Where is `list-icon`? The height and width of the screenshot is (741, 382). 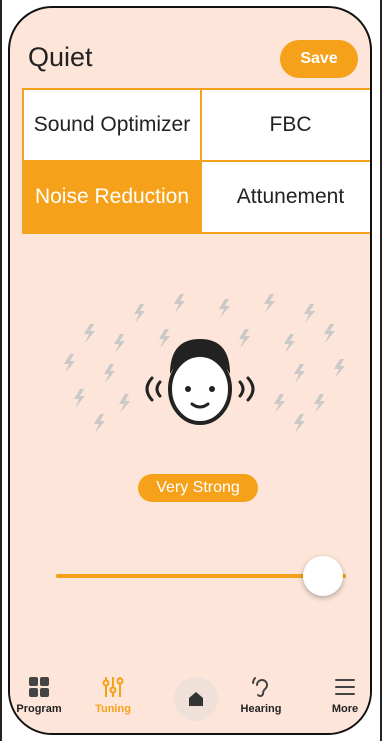
list-icon is located at coordinates (345, 687).